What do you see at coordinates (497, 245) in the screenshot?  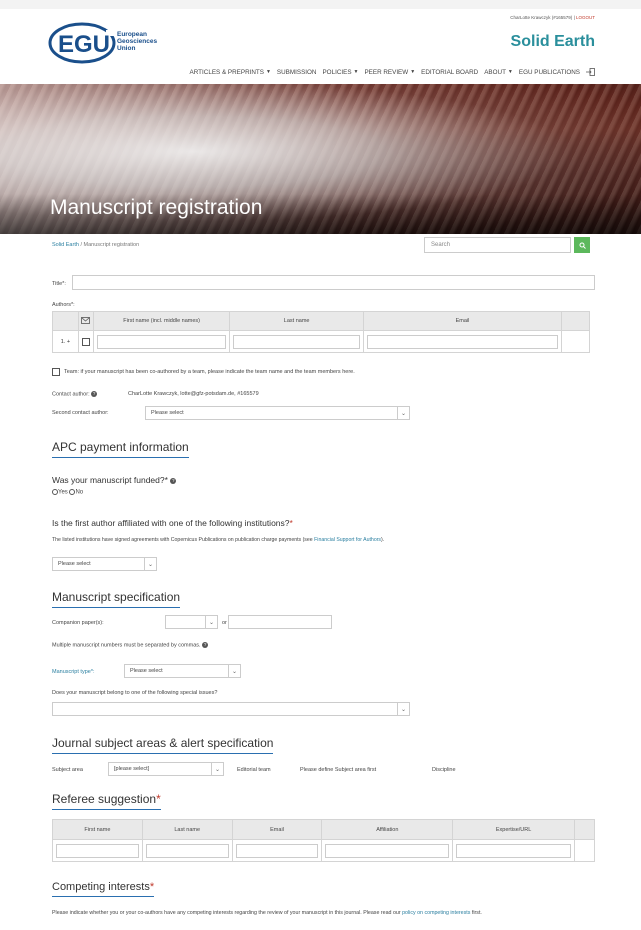 I see `search-input: Search` at bounding box center [497, 245].